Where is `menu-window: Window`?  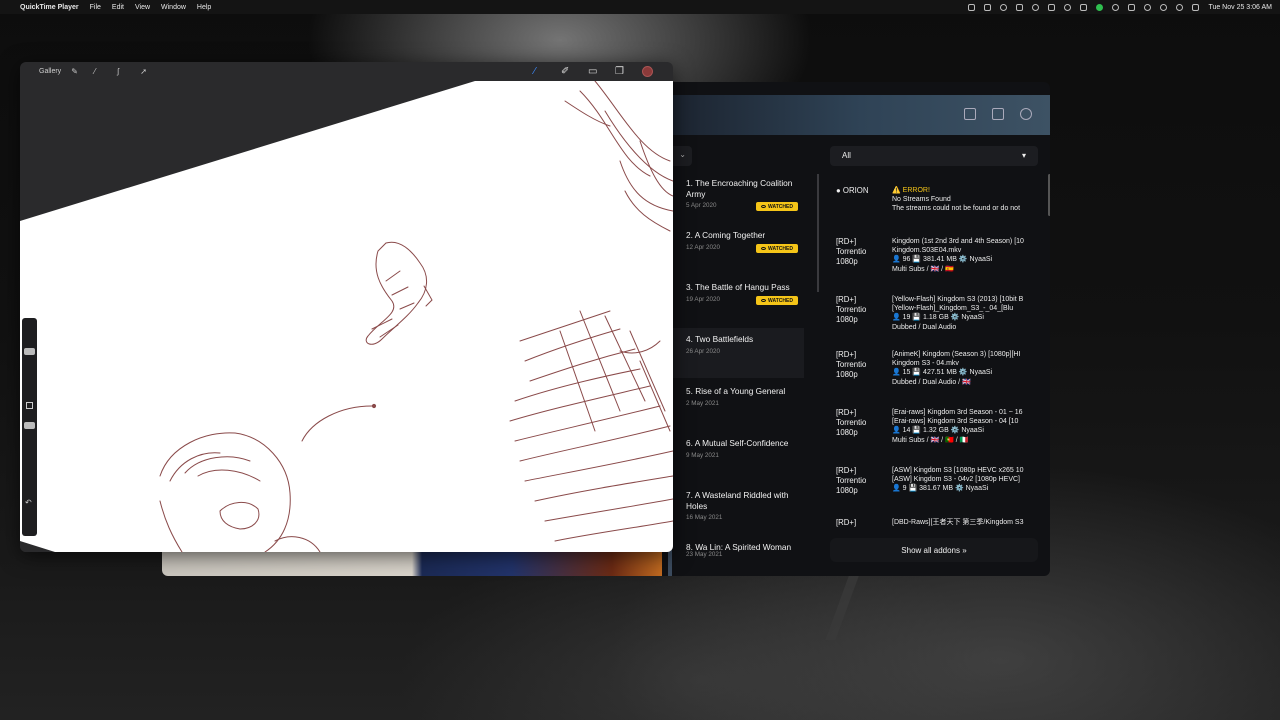
menu-window: Window is located at coordinates (173, 7).